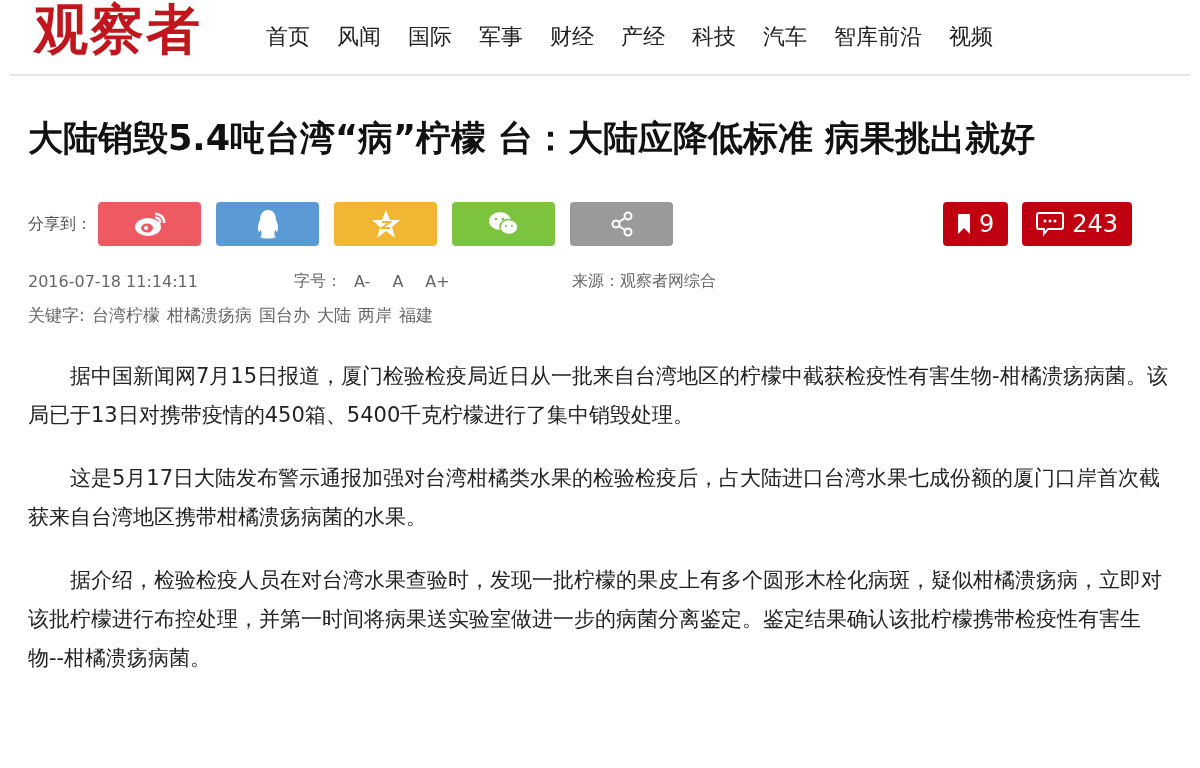 The image size is (1200, 768). What do you see at coordinates (572, 37) in the screenshot?
I see `nav-link: 财经` at bounding box center [572, 37].